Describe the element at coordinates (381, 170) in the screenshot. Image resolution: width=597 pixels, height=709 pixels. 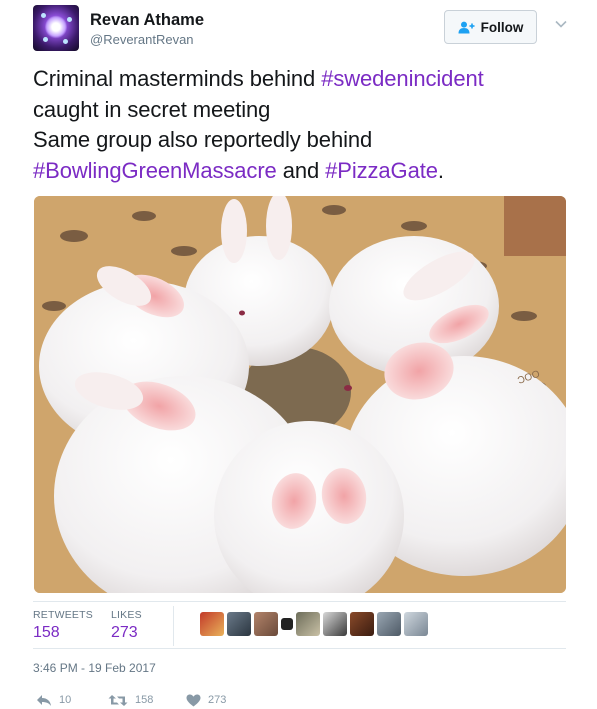
I see `hashtag-link: #PizzaGate` at that location.